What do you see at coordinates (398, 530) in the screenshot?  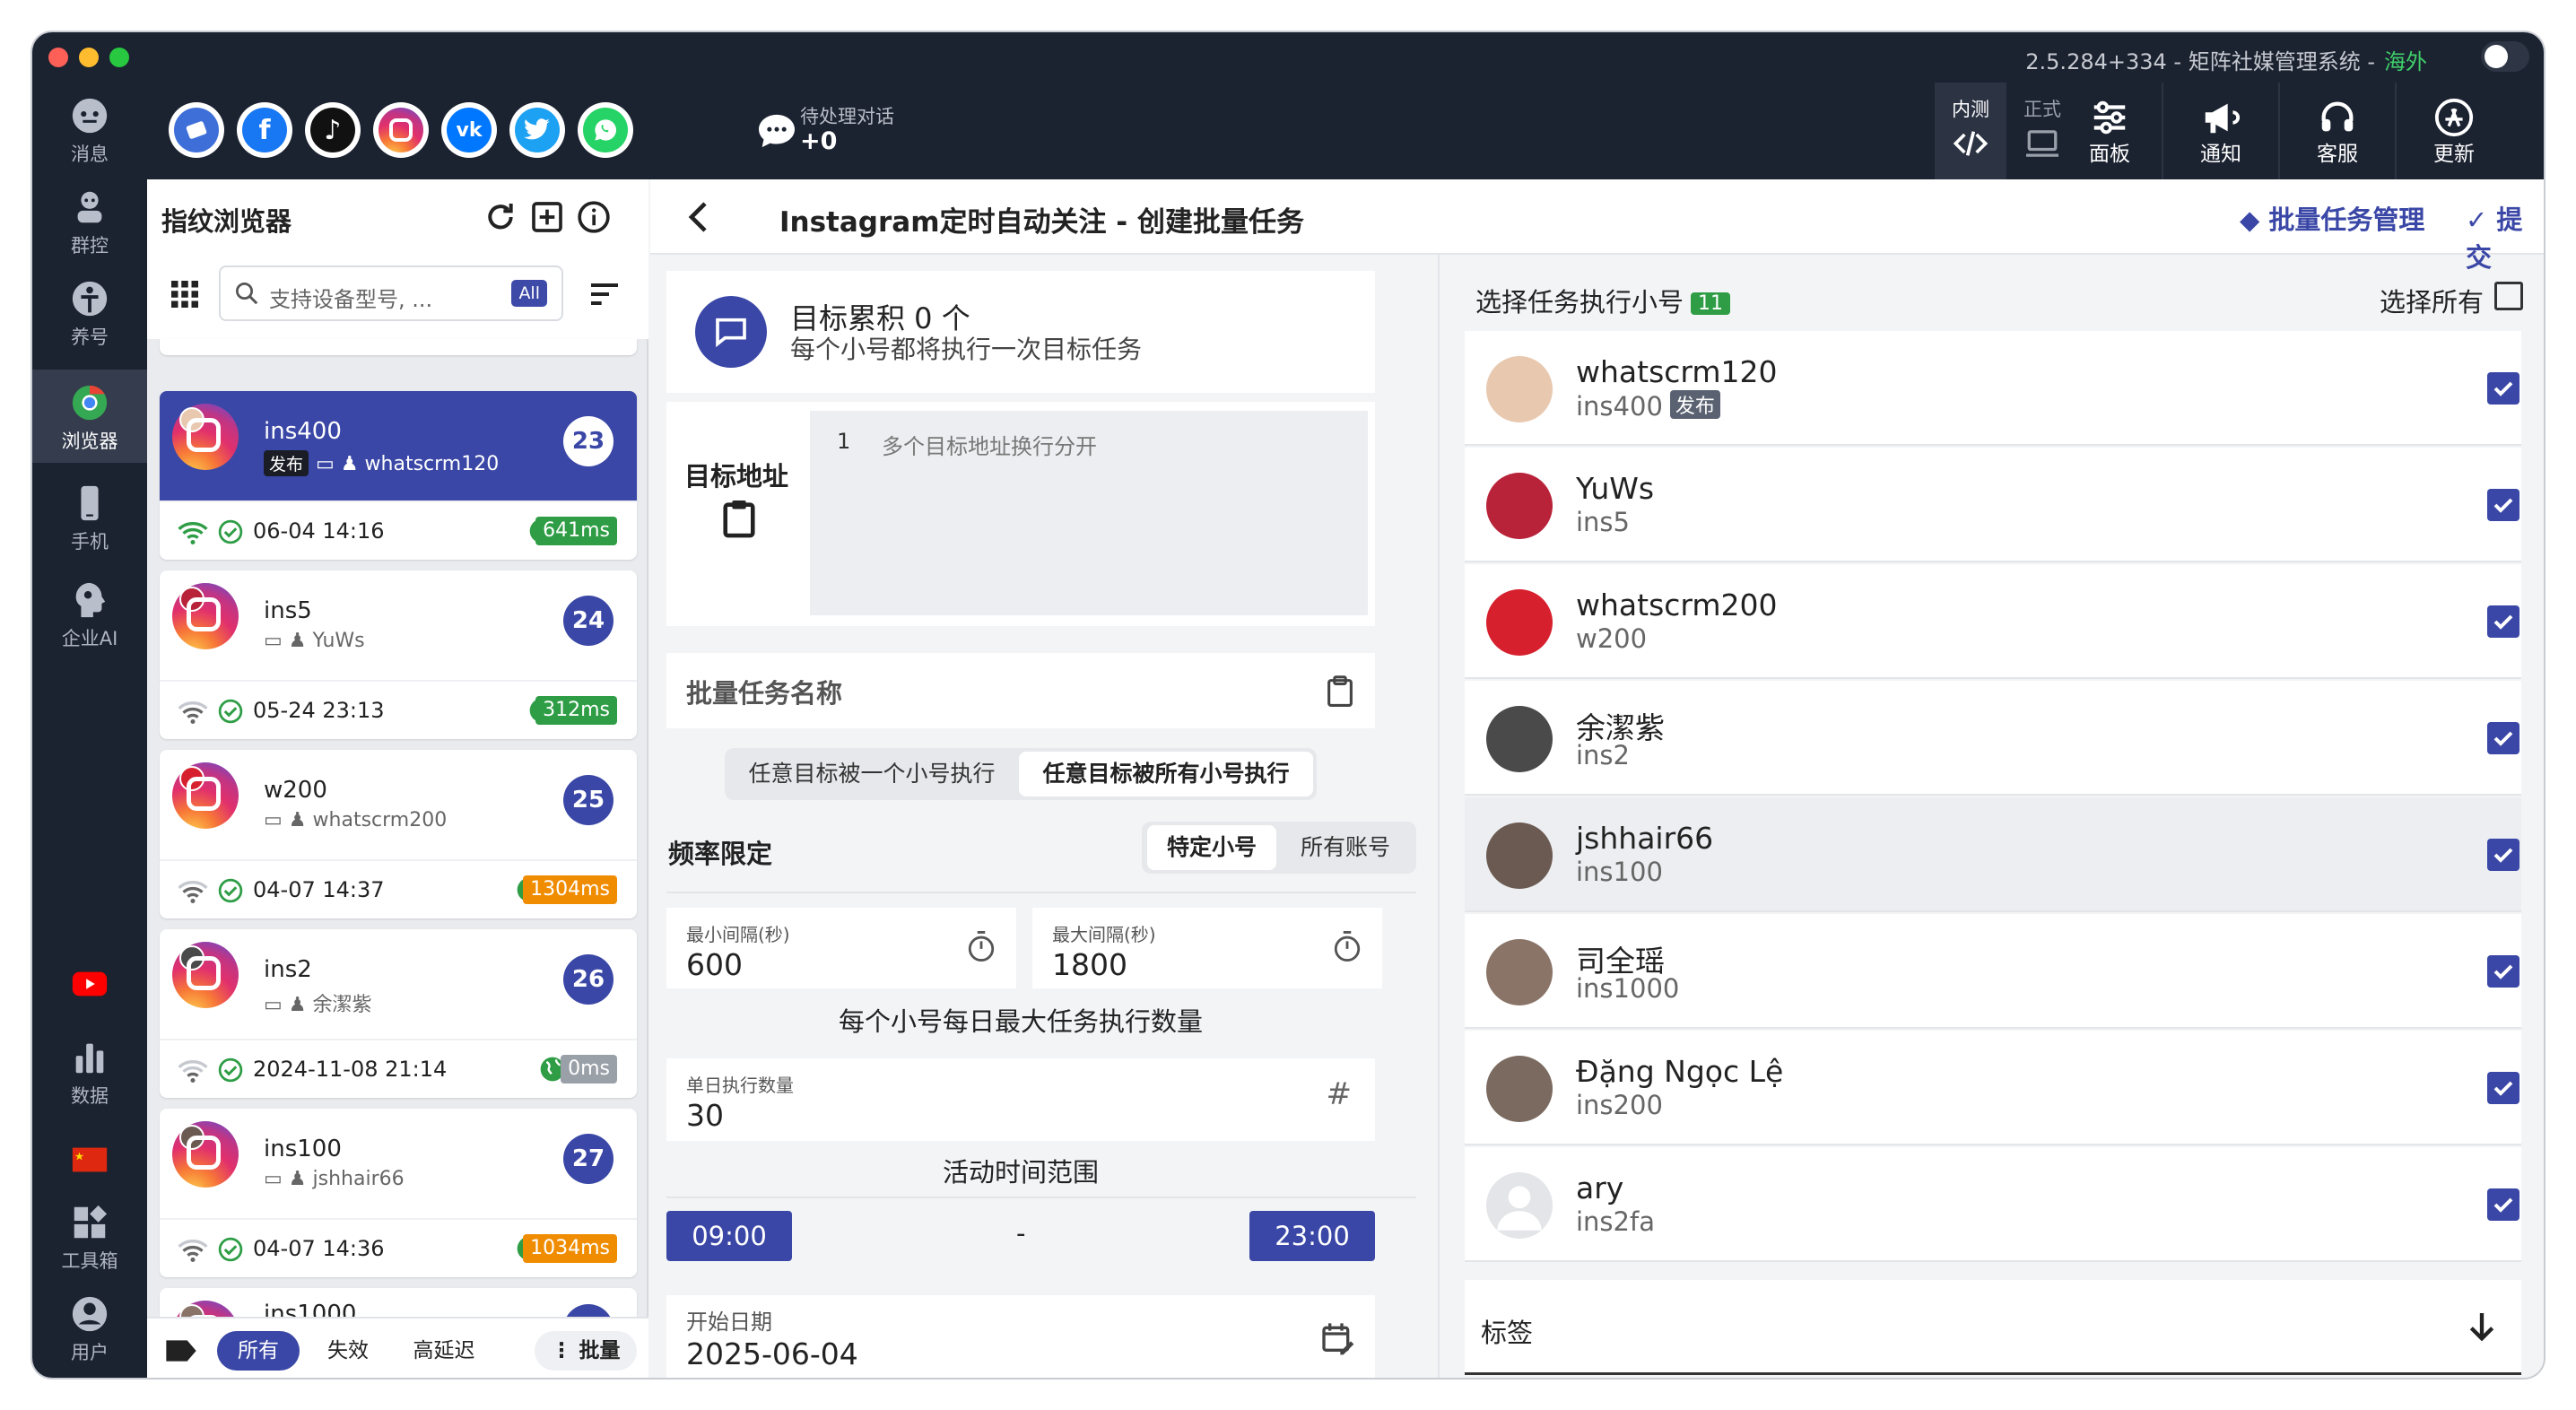 I see `card-status: 06-04 14:16 641ms` at bounding box center [398, 530].